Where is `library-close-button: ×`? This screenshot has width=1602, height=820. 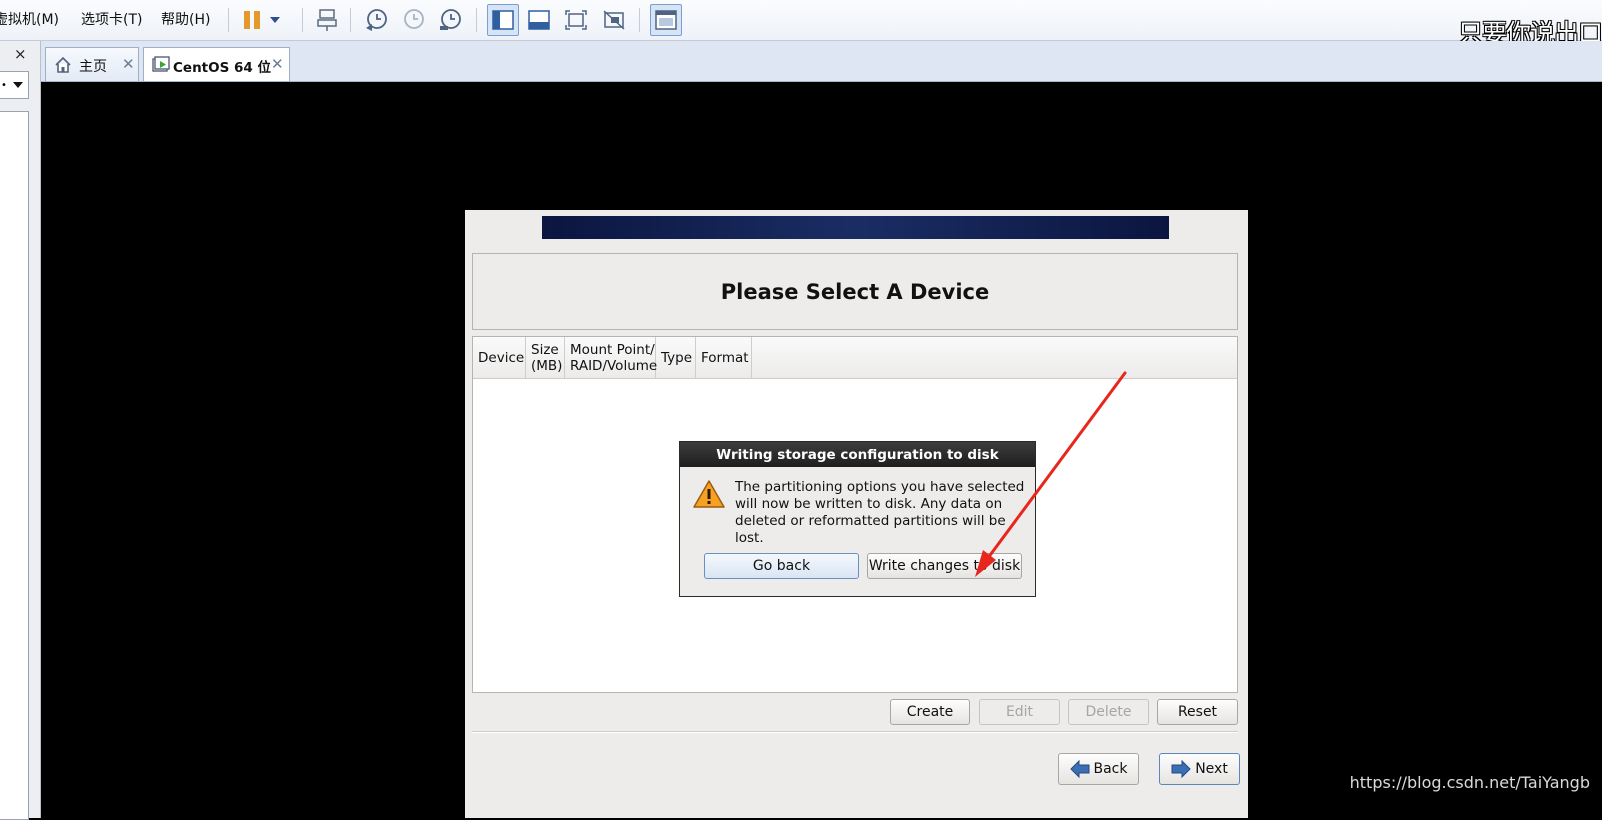 library-close-button: × is located at coordinates (20, 54).